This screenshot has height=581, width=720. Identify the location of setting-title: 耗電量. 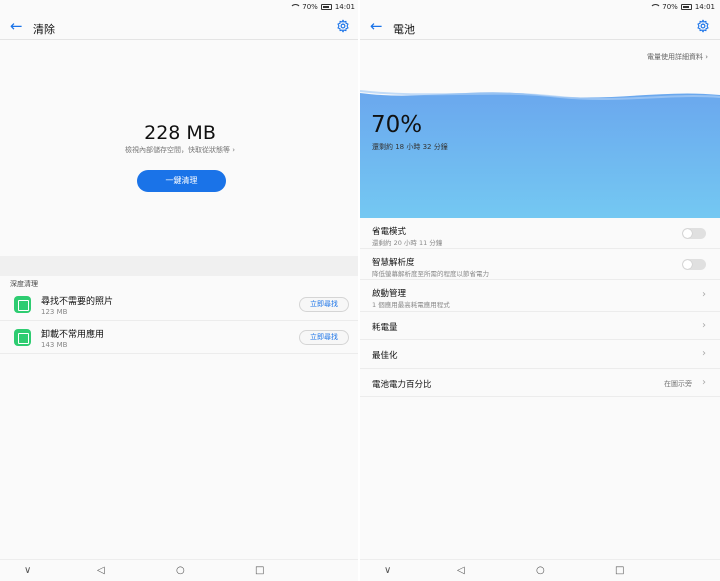
(385, 328).